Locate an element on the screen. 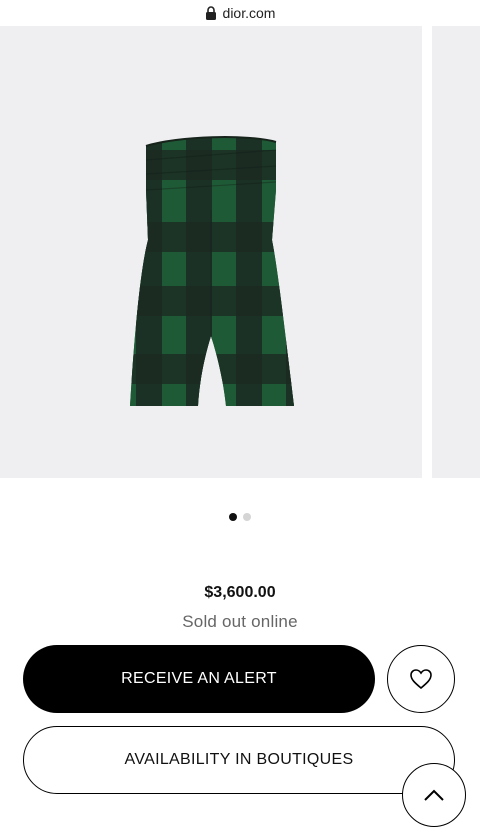 Image resolution: width=480 pixels, height=833 pixels. availability-status: Sold out online is located at coordinates (240, 621).